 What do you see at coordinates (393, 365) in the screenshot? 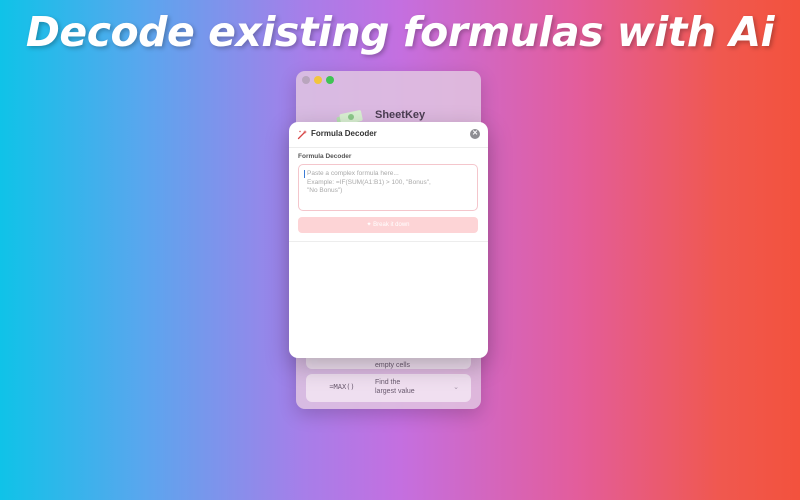
I see `formula-description: empty cells` at bounding box center [393, 365].